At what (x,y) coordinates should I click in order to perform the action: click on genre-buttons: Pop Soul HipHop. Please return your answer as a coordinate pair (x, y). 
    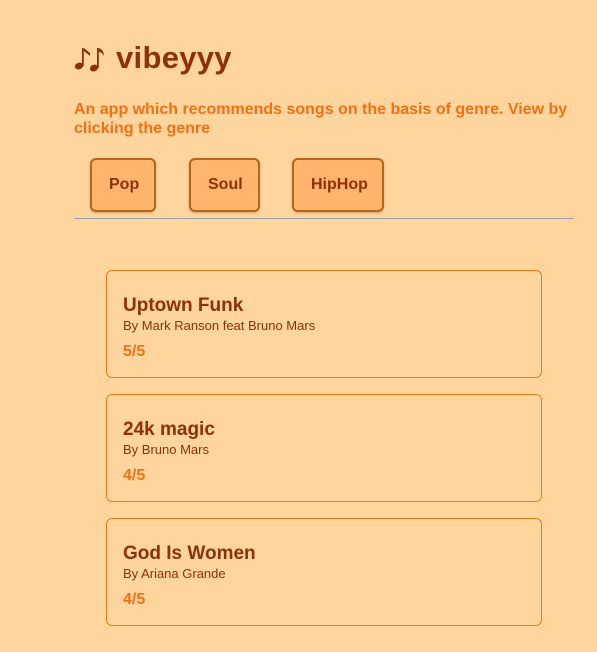
    Looking at the image, I should click on (237, 185).